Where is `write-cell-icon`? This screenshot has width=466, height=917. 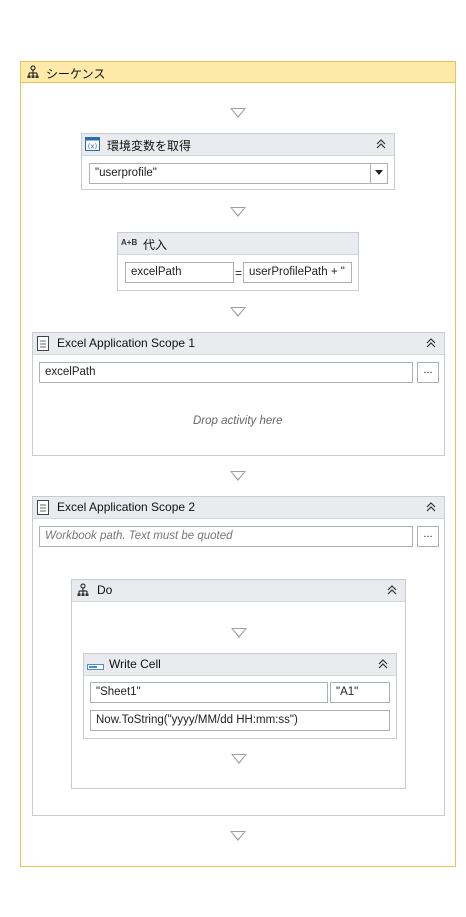 write-cell-icon is located at coordinates (95, 667).